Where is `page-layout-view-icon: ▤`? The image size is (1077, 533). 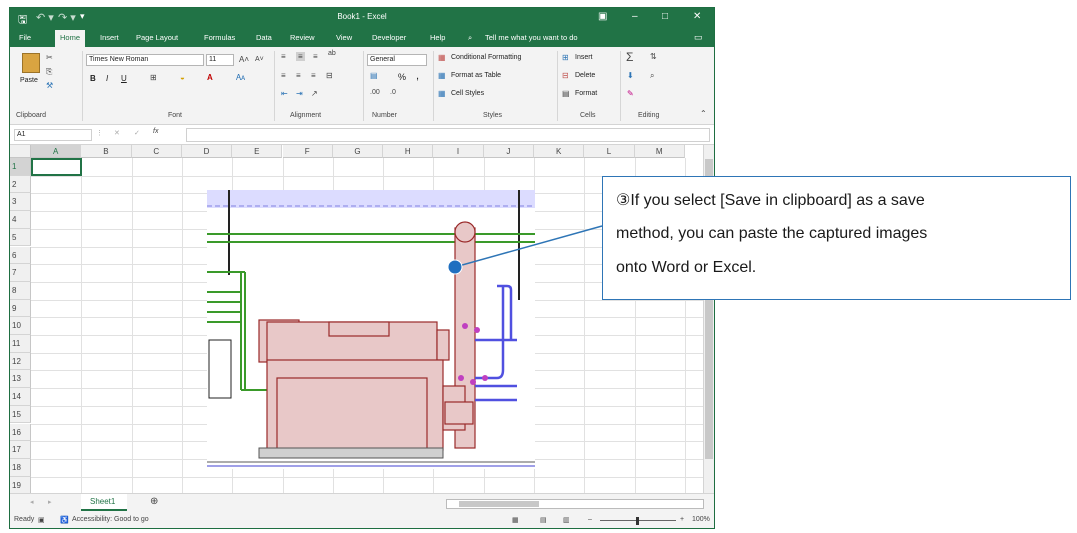
page-layout-view-icon: ▤ is located at coordinates (543, 520).